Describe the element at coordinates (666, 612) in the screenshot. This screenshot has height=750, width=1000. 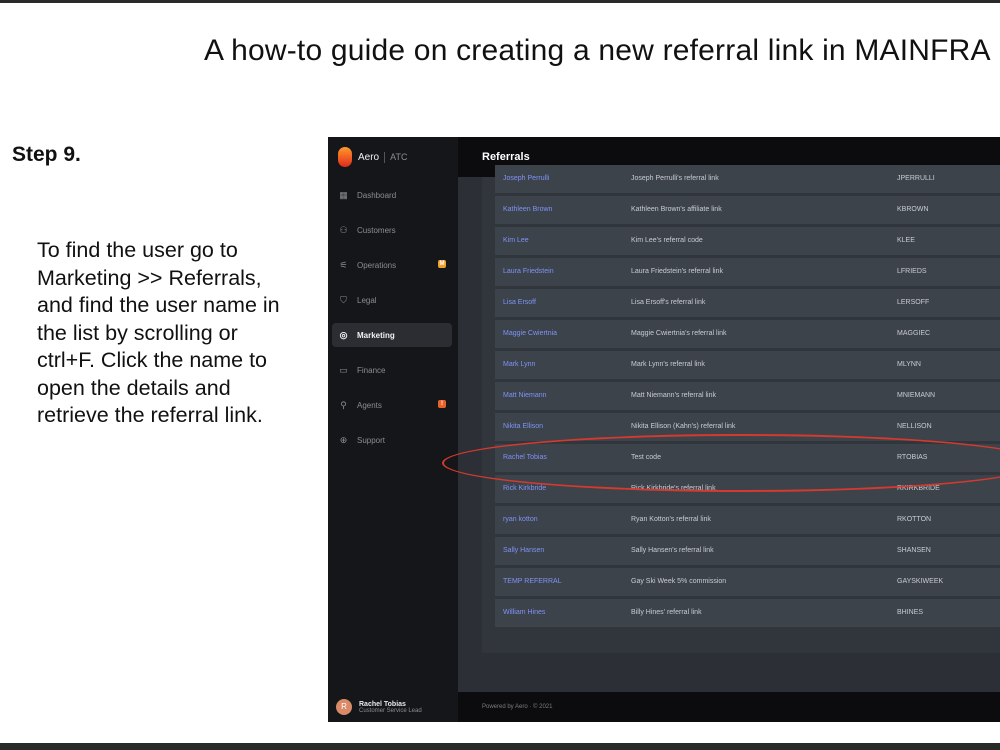
I see `referral-description: Billy Hines' referral link` at that location.